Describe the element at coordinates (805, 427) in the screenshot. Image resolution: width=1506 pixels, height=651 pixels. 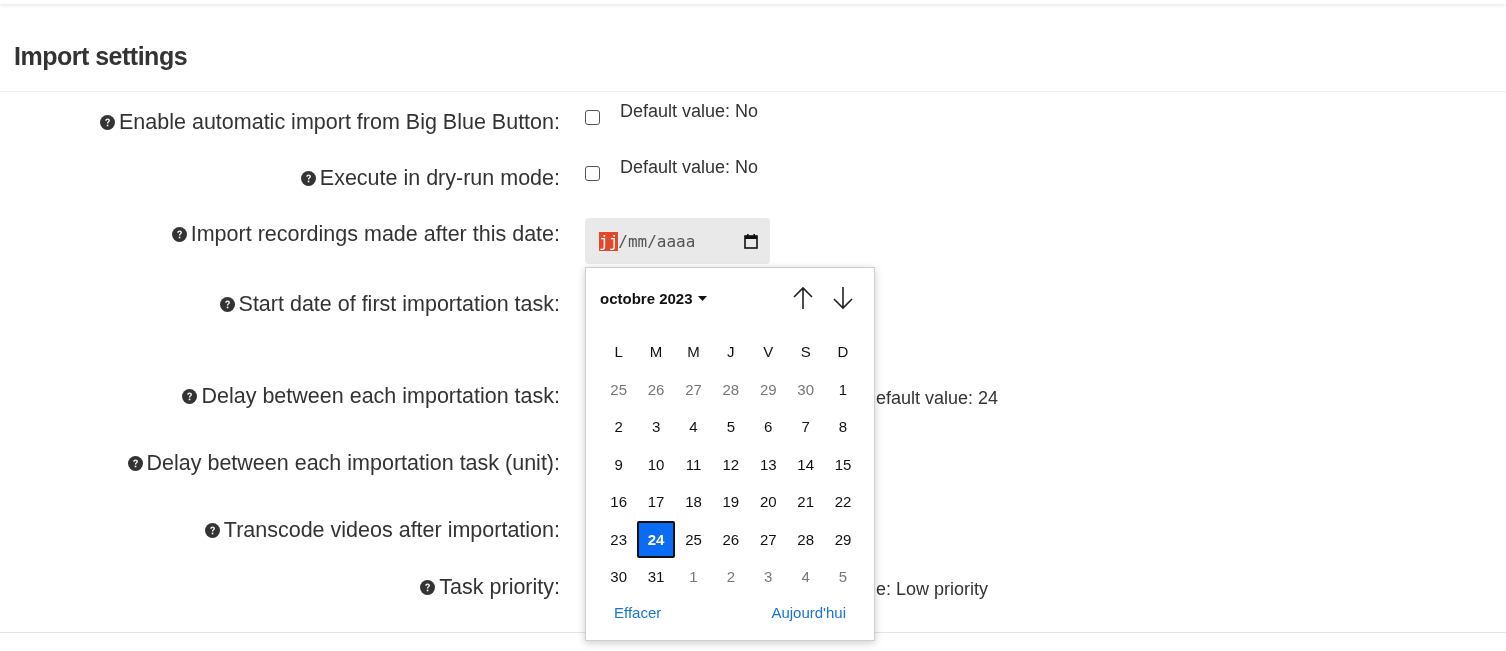
I see `calendar-day: 7` at that location.